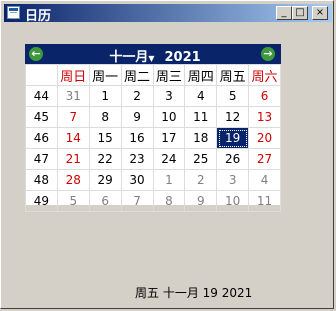 The image size is (336, 311). What do you see at coordinates (169, 75) in the screenshot?
I see `weekday-header: 周三` at bounding box center [169, 75].